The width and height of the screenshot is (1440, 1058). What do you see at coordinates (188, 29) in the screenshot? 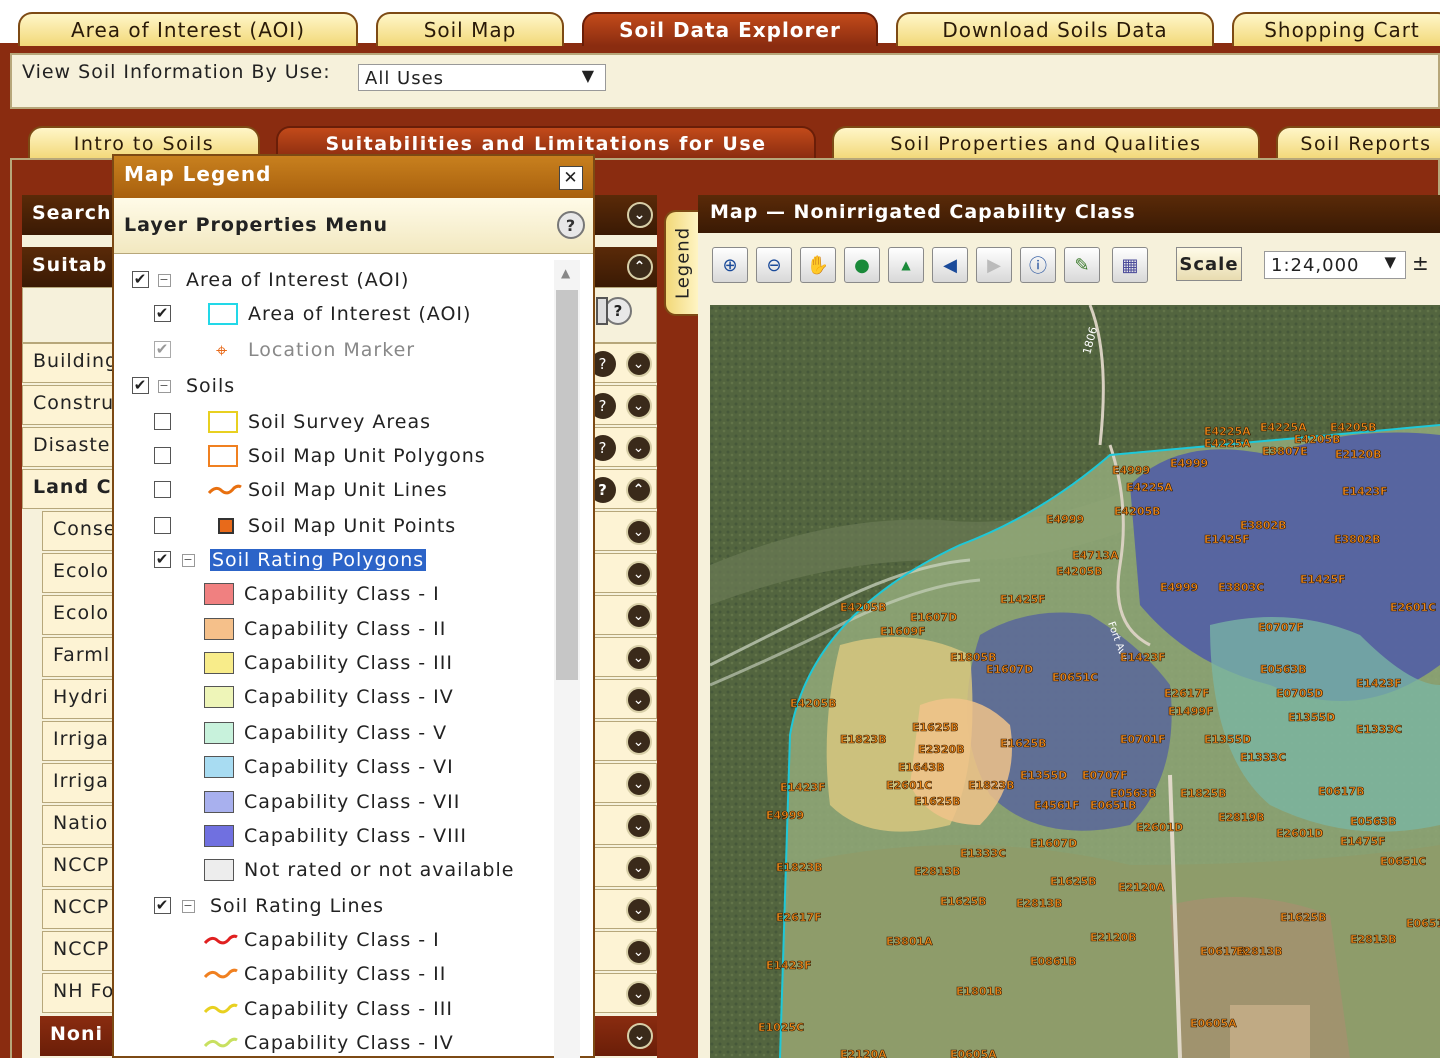
I see `tab-area-of-interest: Area of Interest (AOI)` at bounding box center [188, 29].